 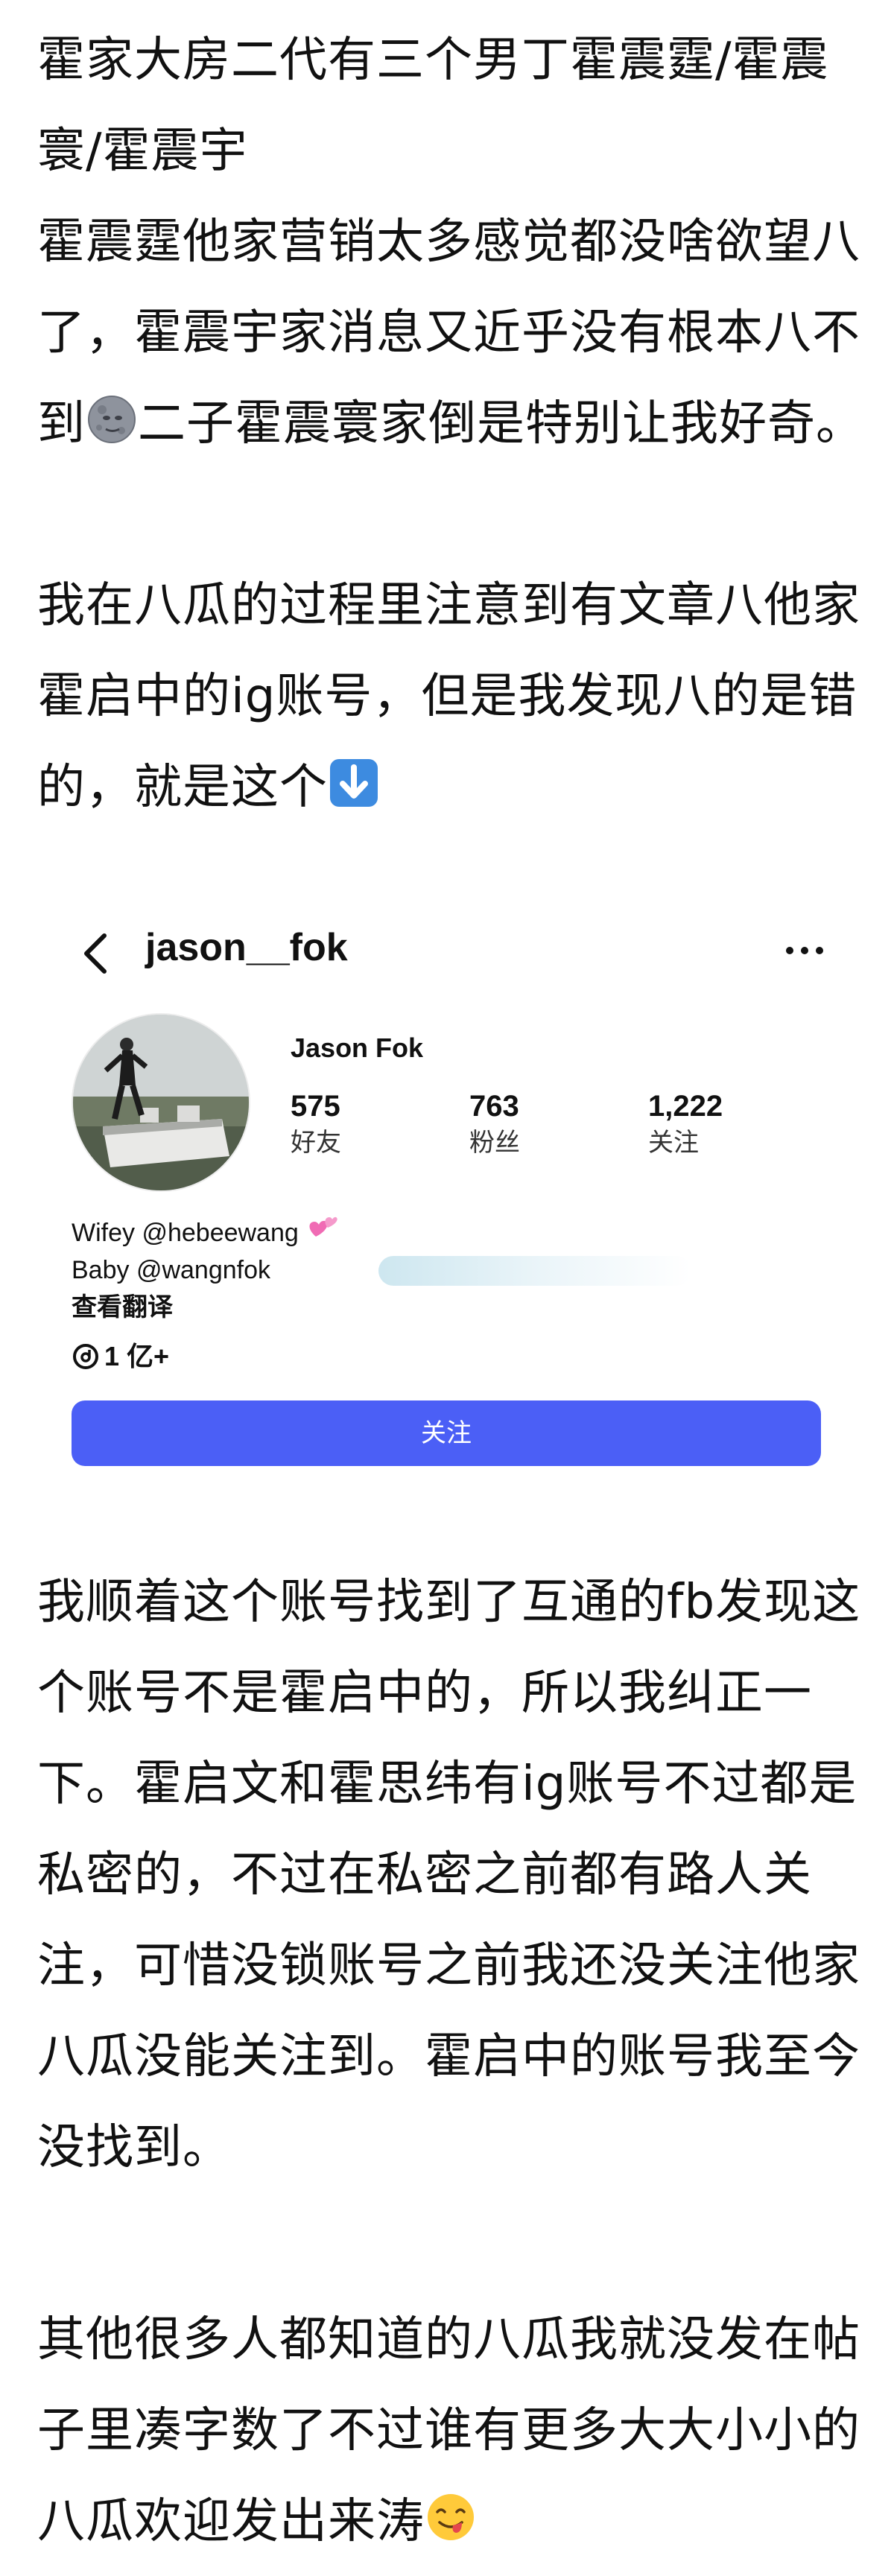 I want to click on stat-following-value: 1,222, so click(x=685, y=1107).